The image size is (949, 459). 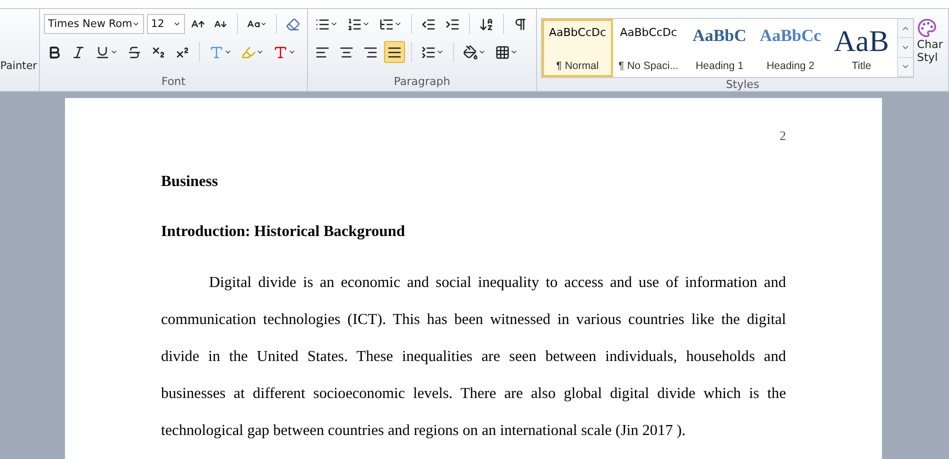 I want to click on palette-icon, so click(x=927, y=28).